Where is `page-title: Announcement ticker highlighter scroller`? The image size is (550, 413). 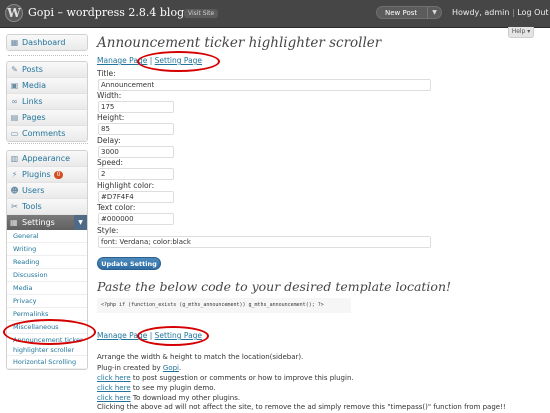
page-title: Announcement ticker highlighter scroller is located at coordinates (239, 43).